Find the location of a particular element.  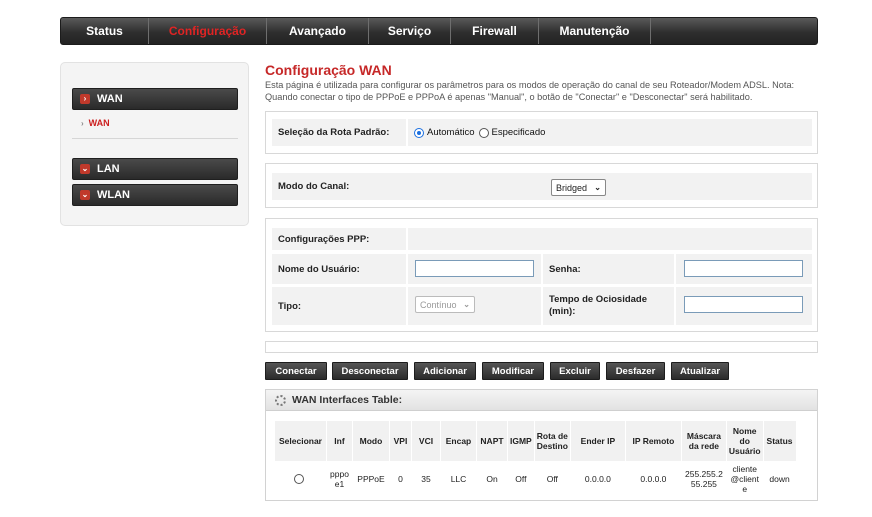

sidebar: › WAN › WAN ⌄ LAN ⌄ WLAN is located at coordinates (154, 144).